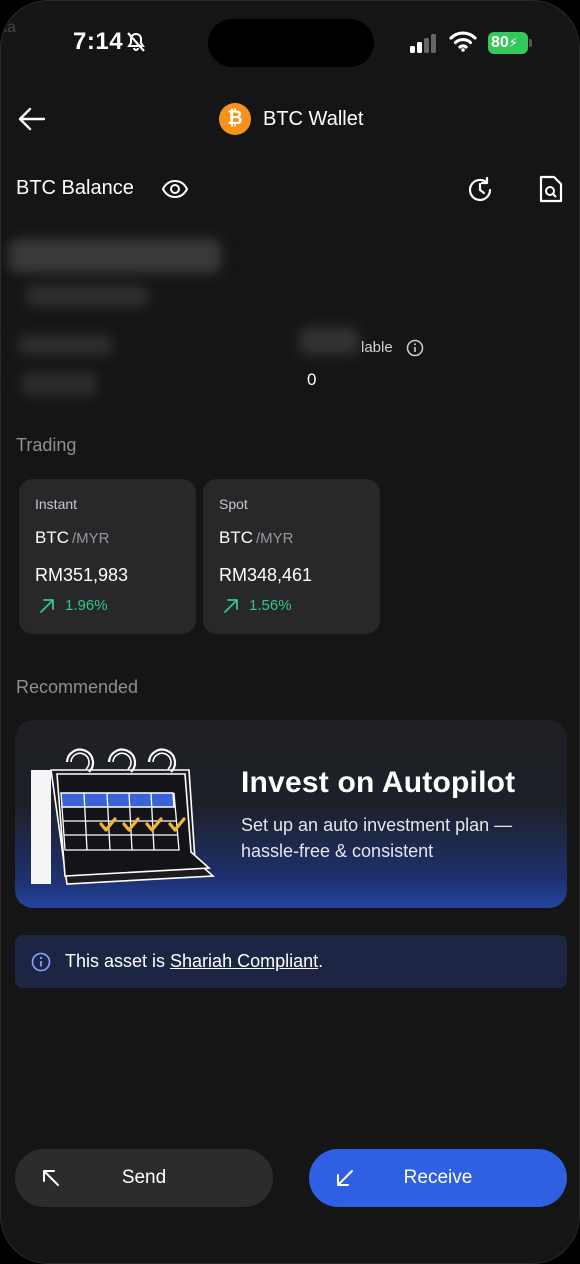 The width and height of the screenshot is (580, 1264). What do you see at coordinates (46, 445) in the screenshot?
I see `trading-section-label: Trading` at bounding box center [46, 445].